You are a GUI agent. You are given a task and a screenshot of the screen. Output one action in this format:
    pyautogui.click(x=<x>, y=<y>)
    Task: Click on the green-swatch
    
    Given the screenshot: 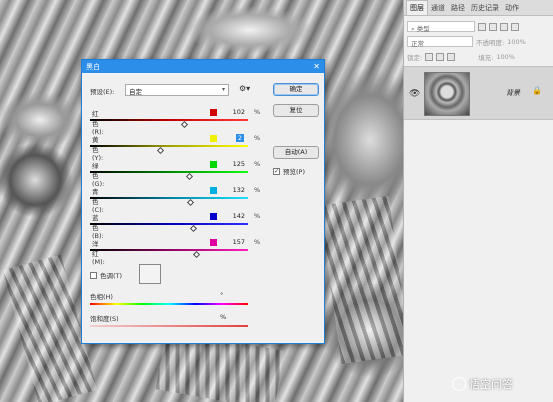 What is the action you would take?
    pyautogui.click(x=213, y=164)
    